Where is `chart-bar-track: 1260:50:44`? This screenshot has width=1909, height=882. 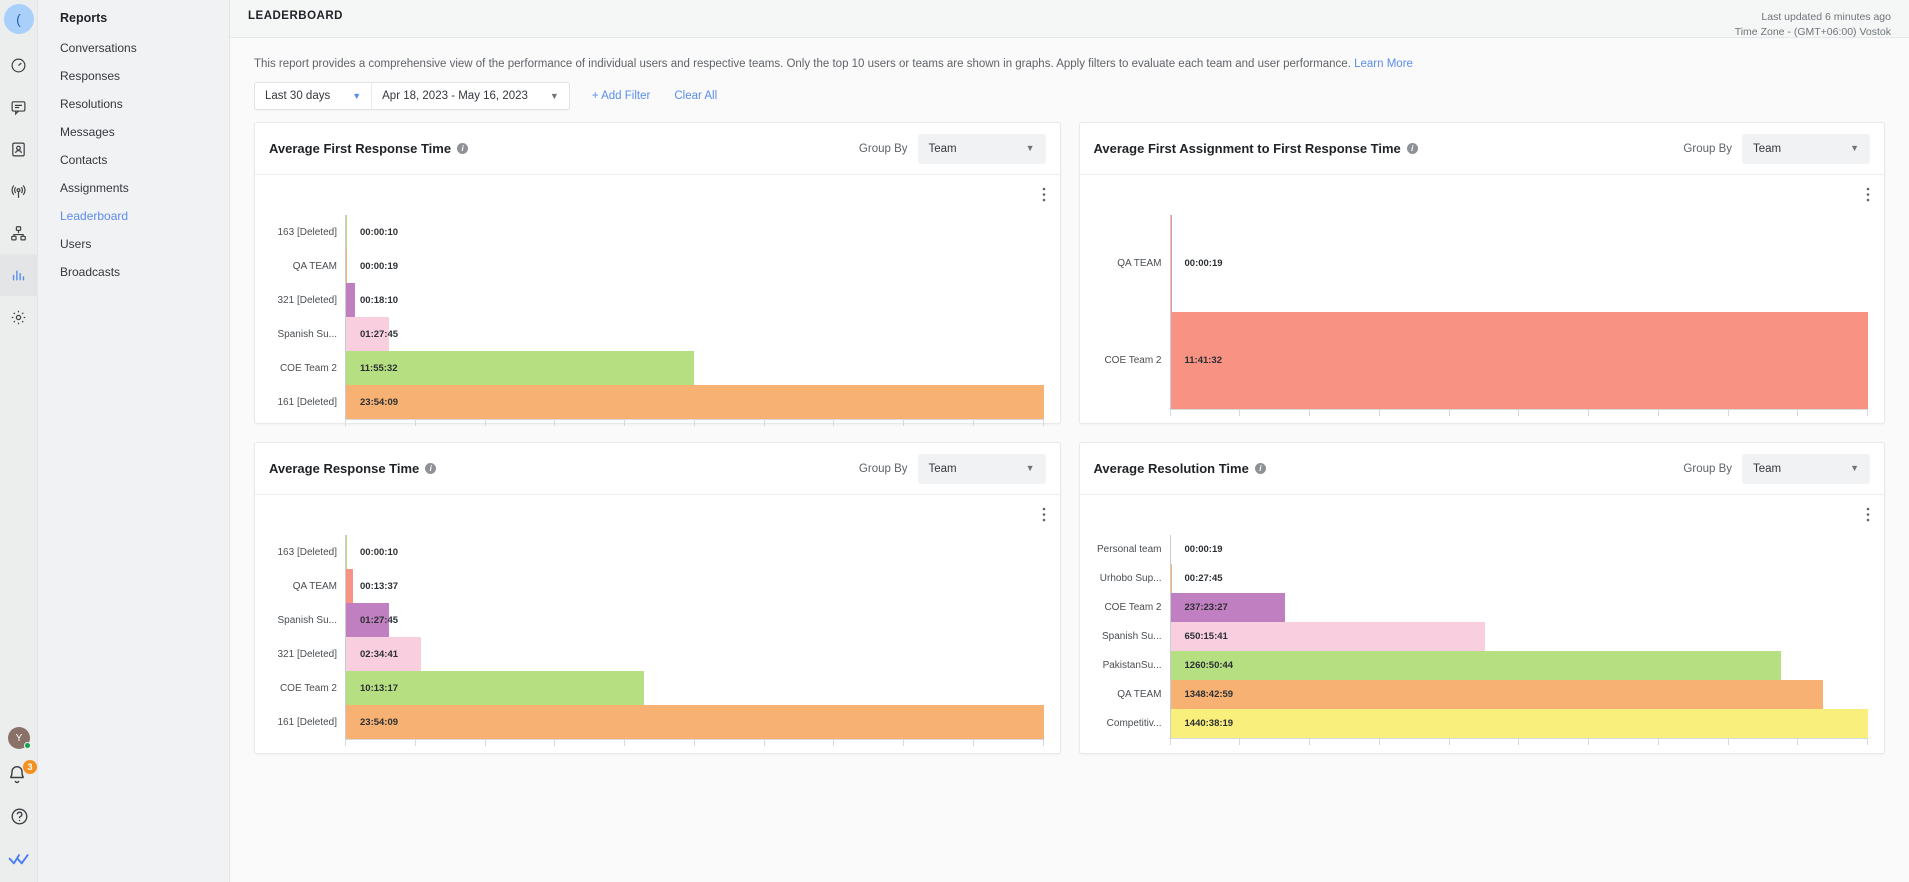
chart-bar-track: 1260:50:44 is located at coordinates (1519, 665).